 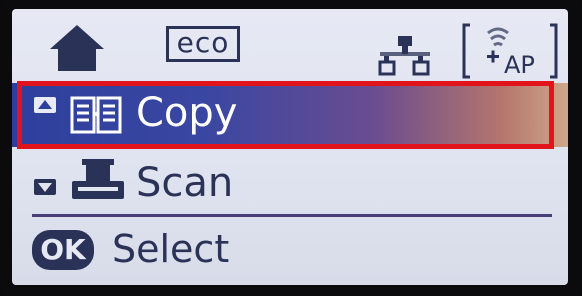 What do you see at coordinates (404, 56) in the screenshot?
I see `wired-network-icon` at bounding box center [404, 56].